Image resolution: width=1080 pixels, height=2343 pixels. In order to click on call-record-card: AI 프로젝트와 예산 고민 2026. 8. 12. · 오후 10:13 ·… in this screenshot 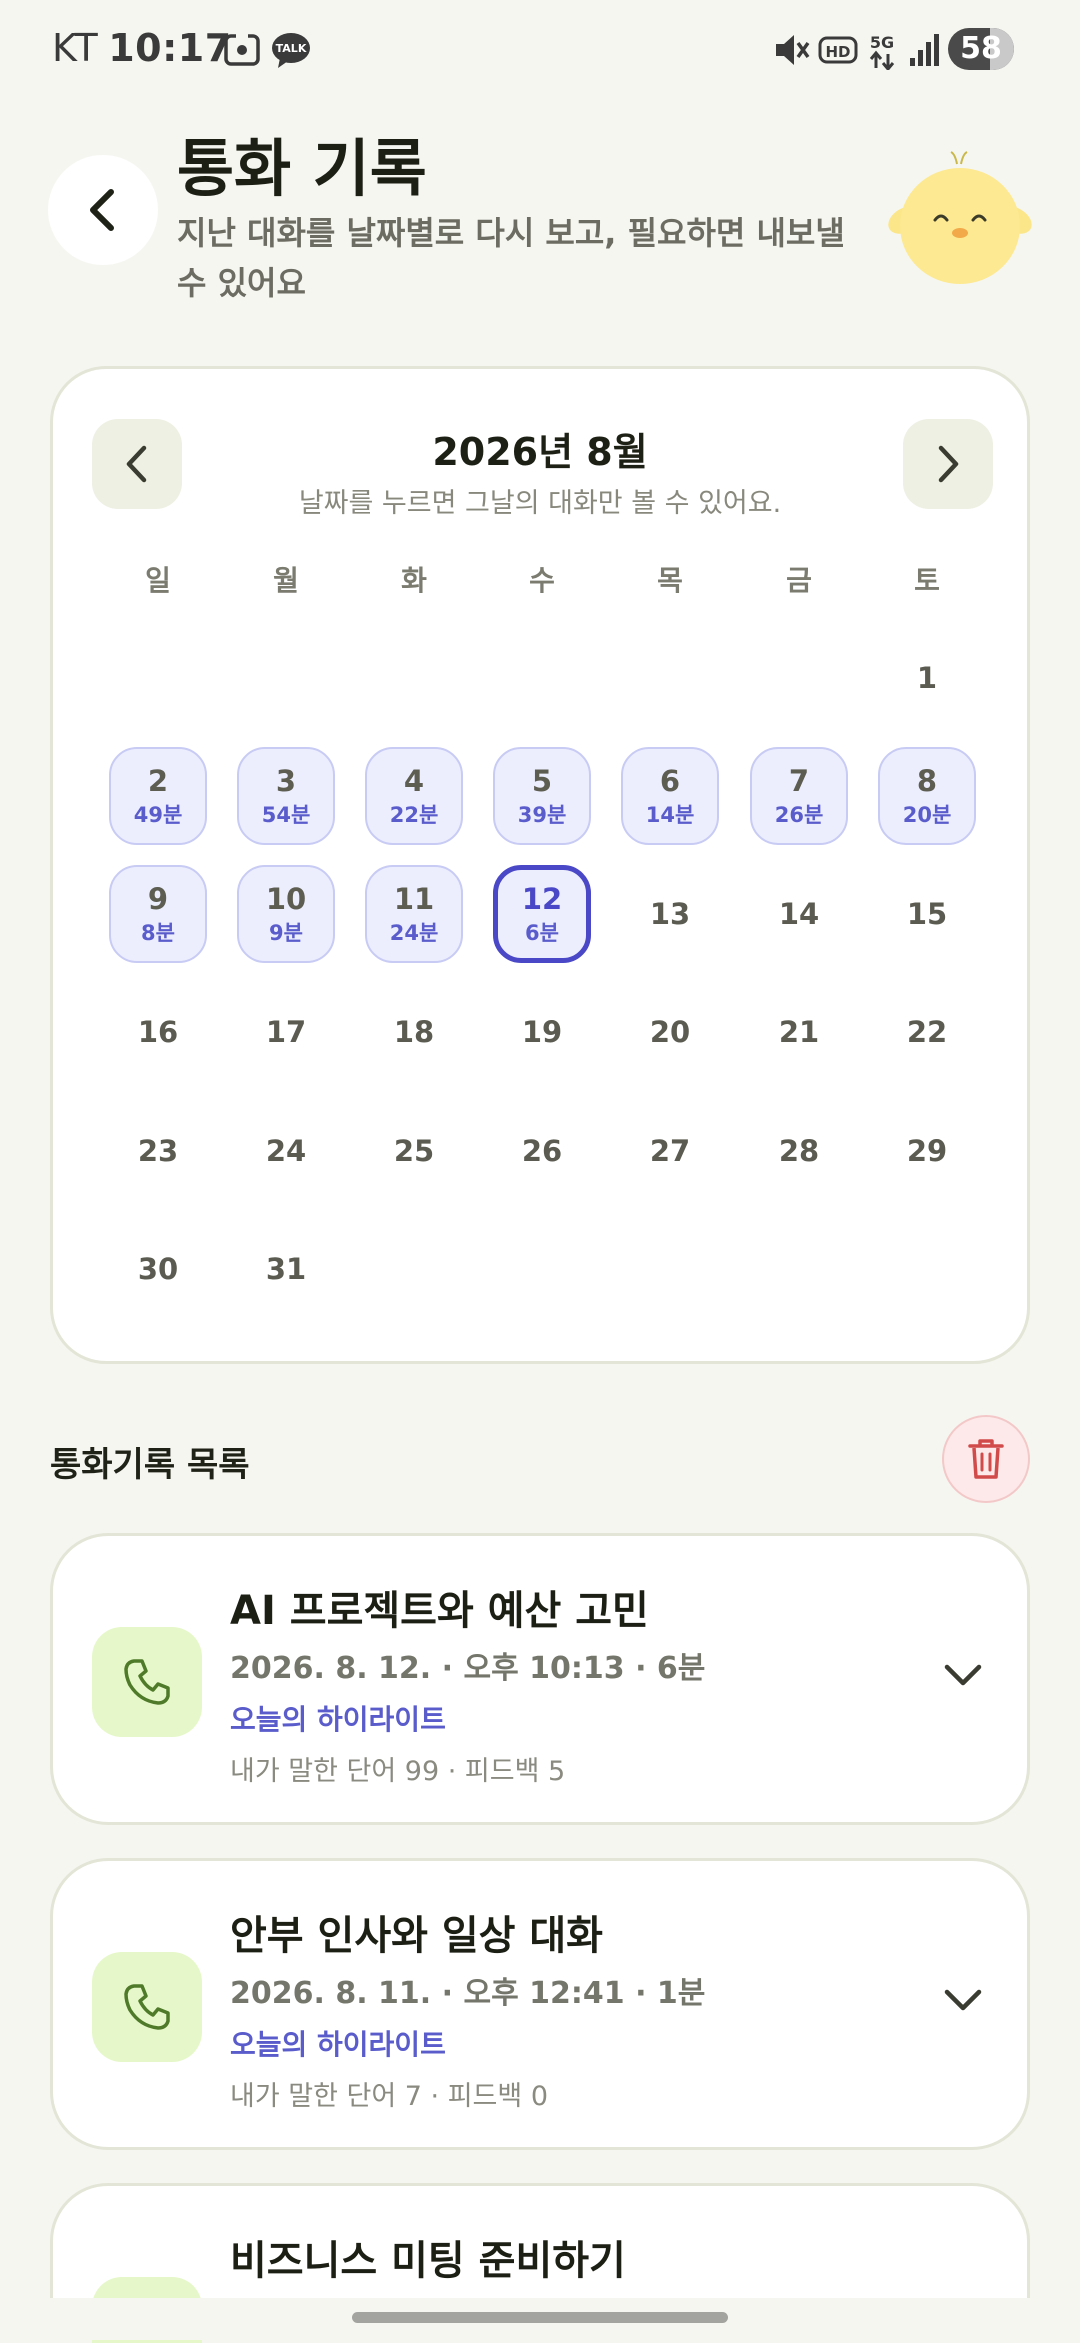, I will do `click(540, 1679)`.